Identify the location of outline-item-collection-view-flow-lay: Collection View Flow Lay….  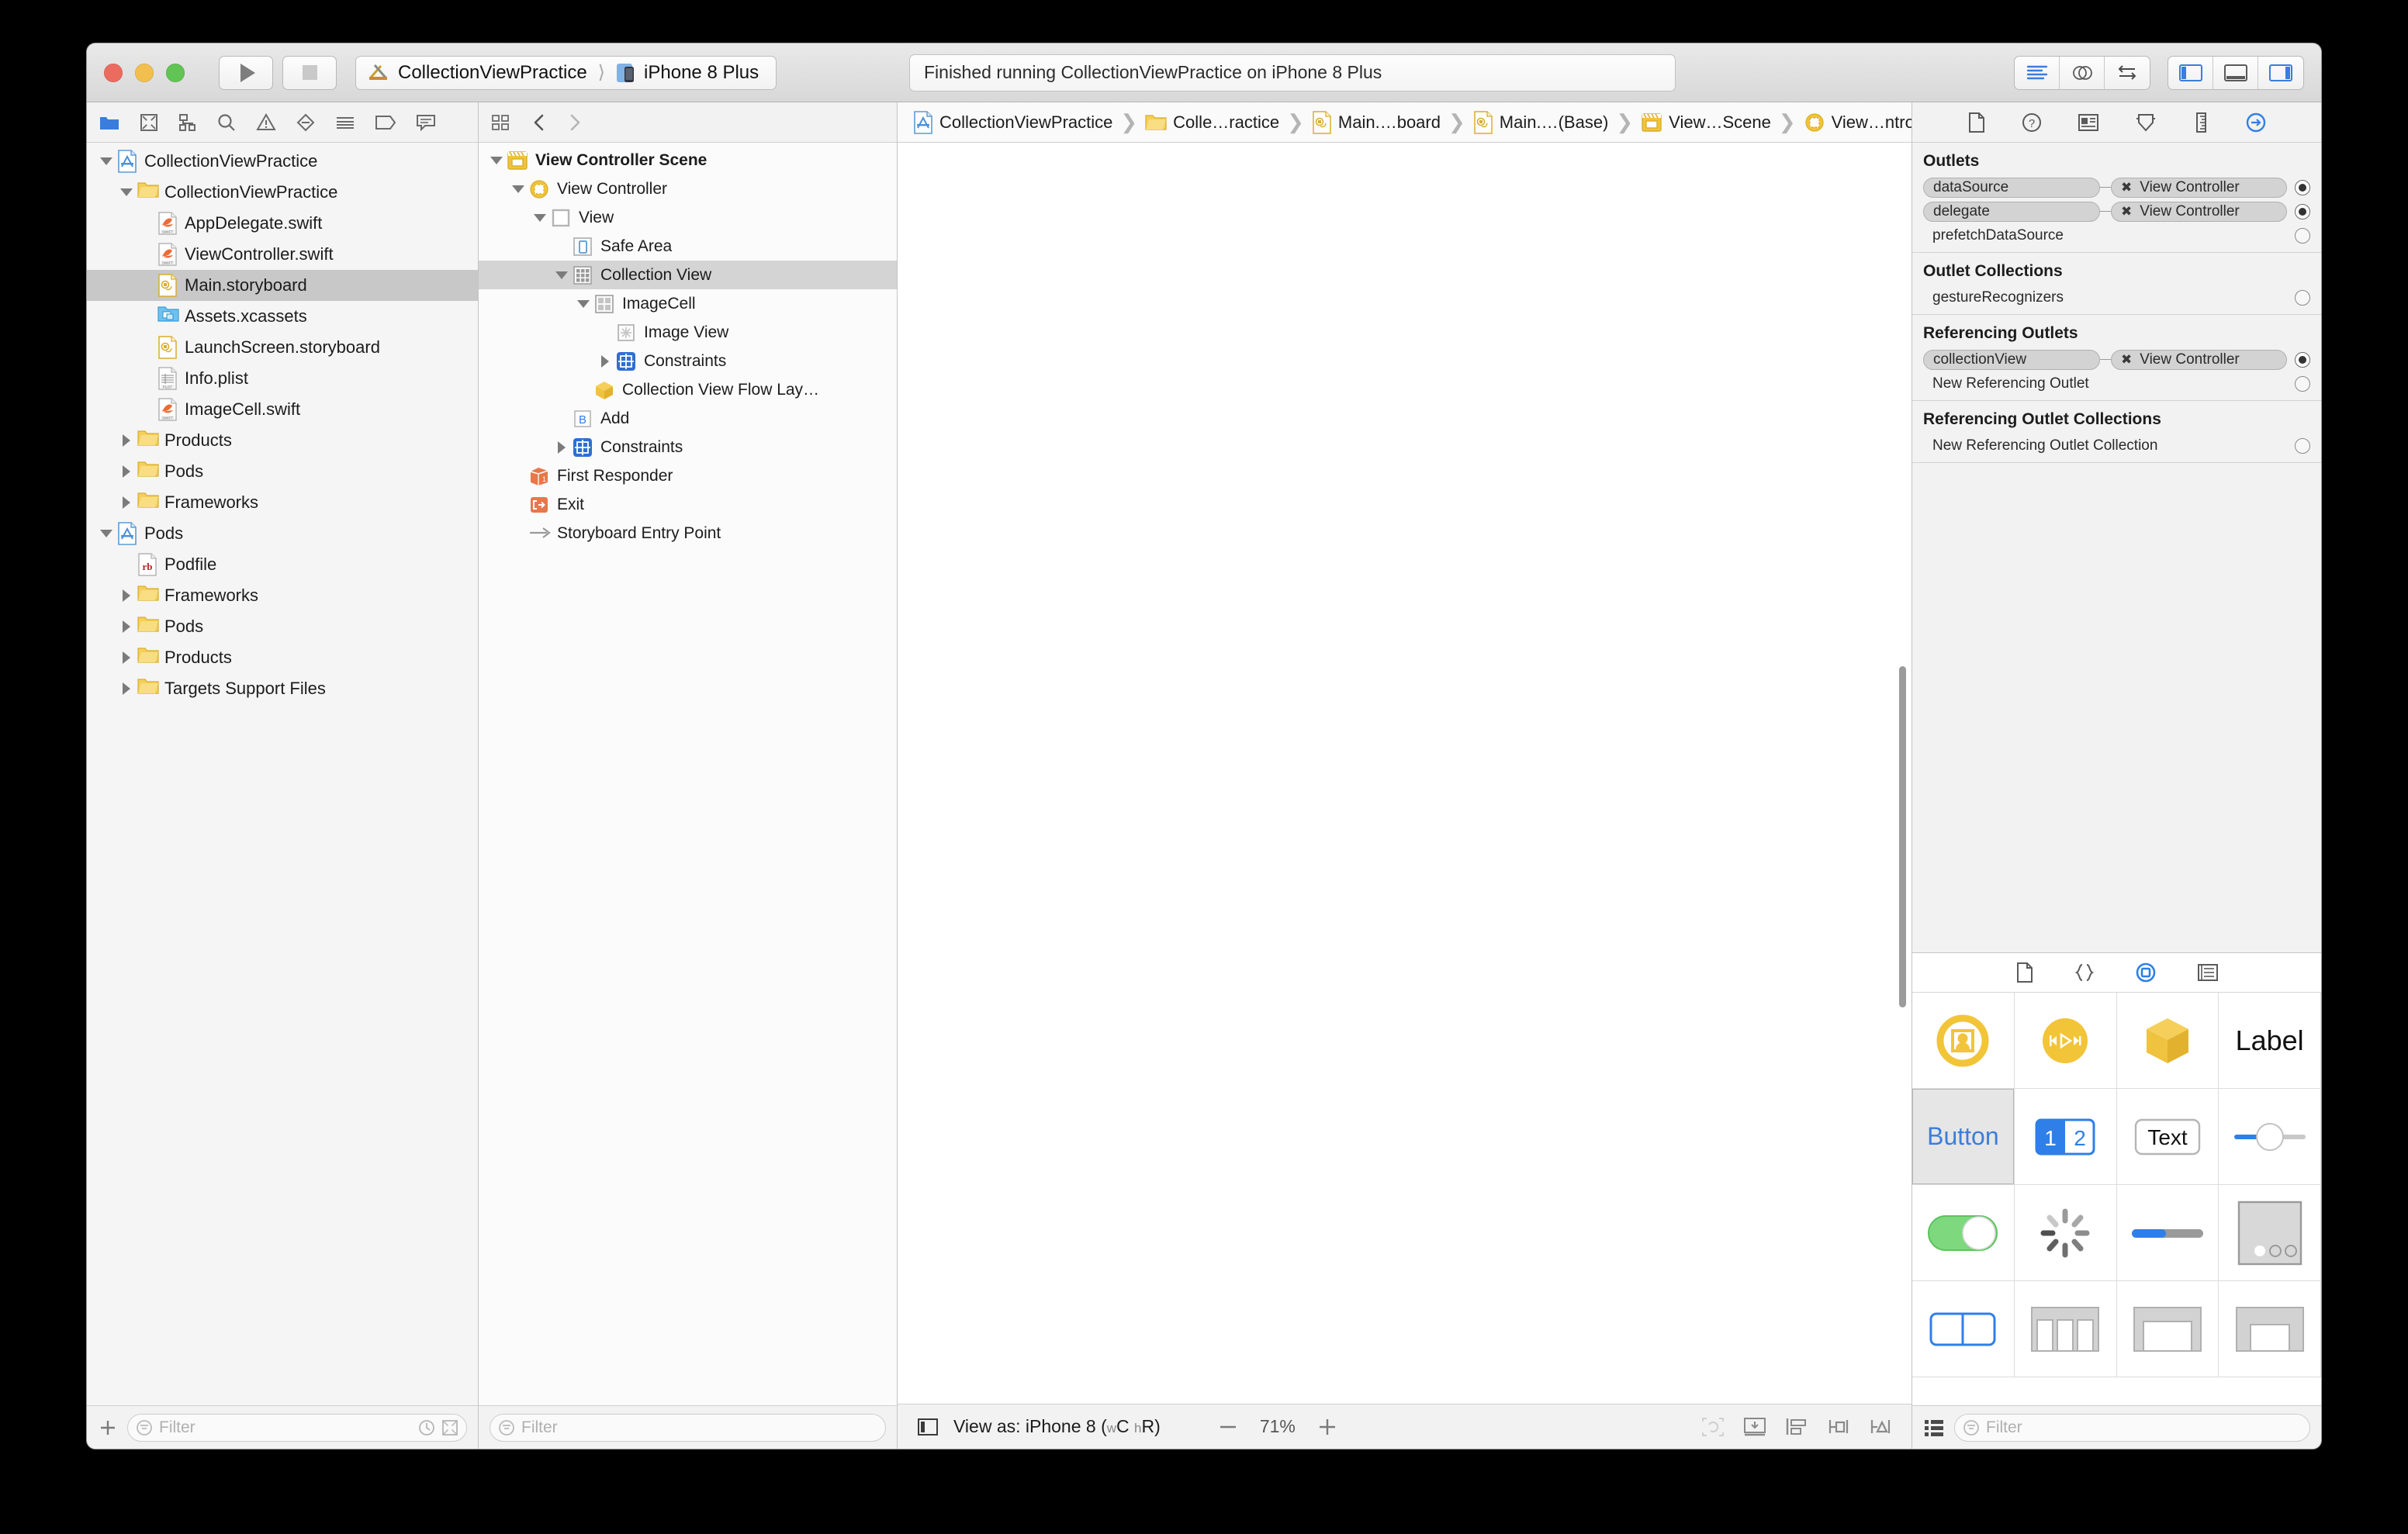
(688, 389).